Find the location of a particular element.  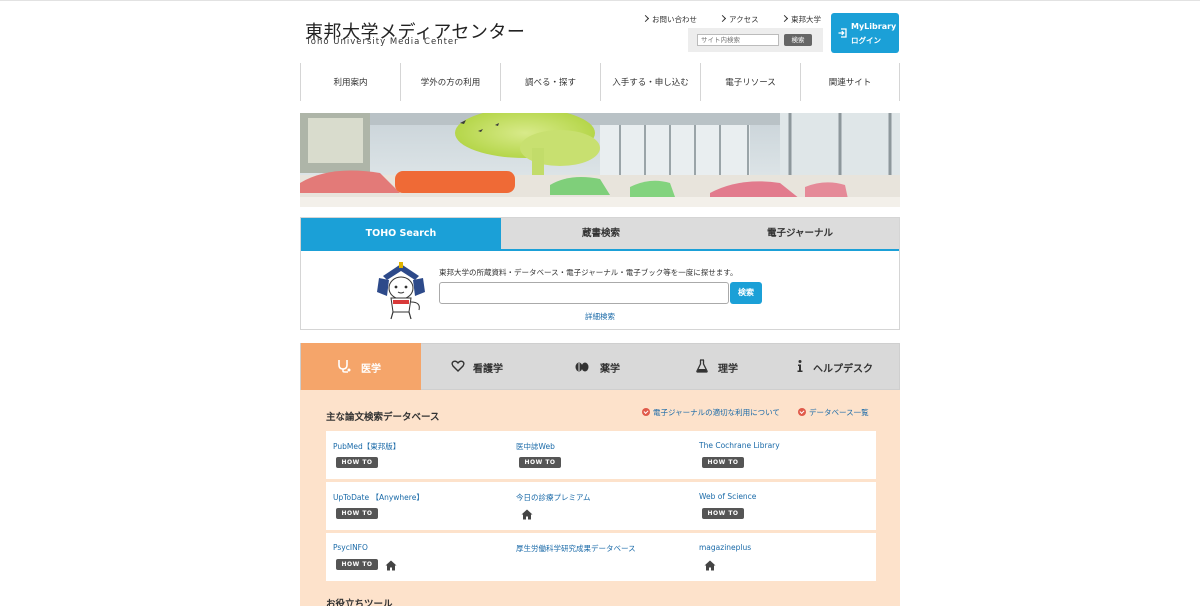

toho-search-input is located at coordinates (584, 293).